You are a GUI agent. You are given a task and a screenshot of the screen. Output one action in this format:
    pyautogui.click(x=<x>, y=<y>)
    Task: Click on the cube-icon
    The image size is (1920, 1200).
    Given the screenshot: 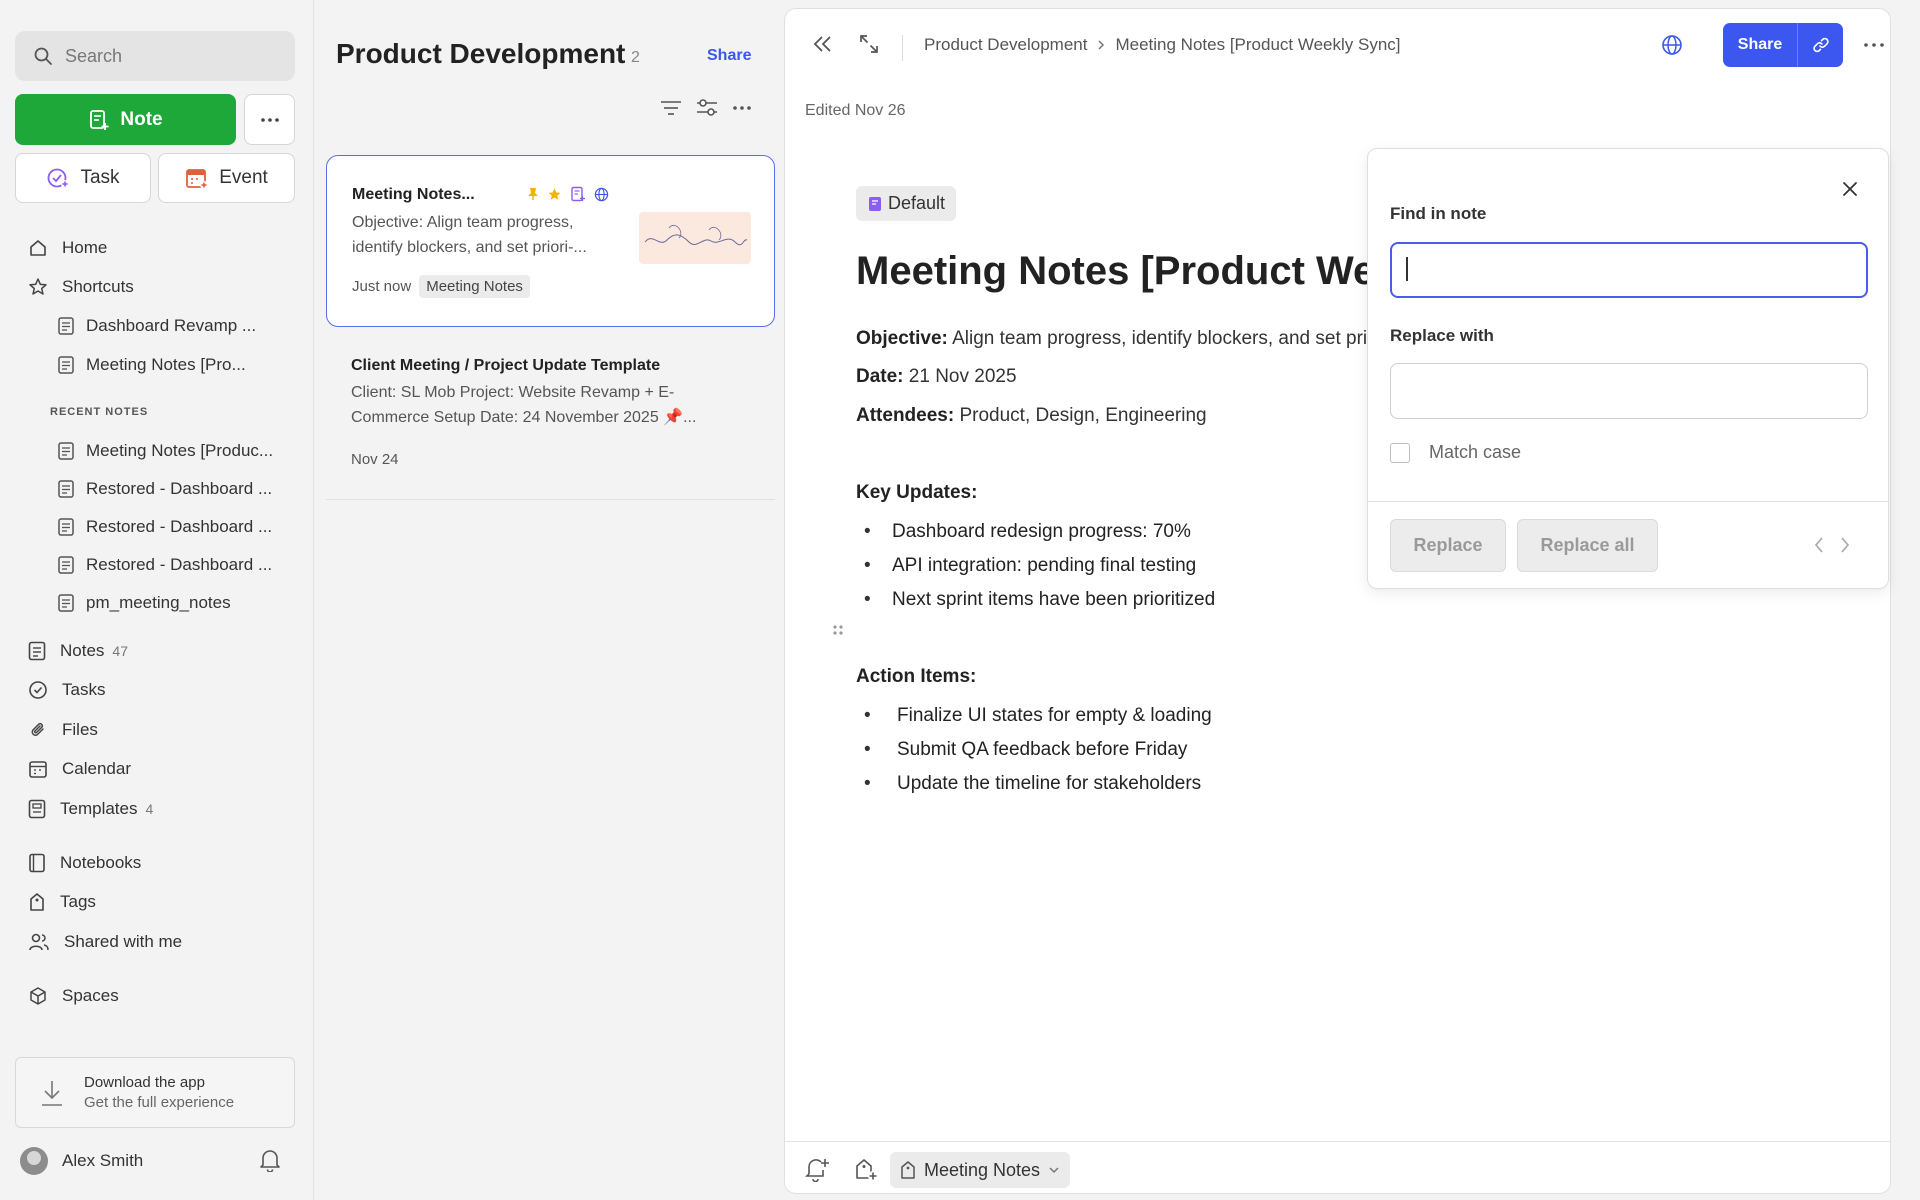 What is the action you would take?
    pyautogui.click(x=38, y=996)
    